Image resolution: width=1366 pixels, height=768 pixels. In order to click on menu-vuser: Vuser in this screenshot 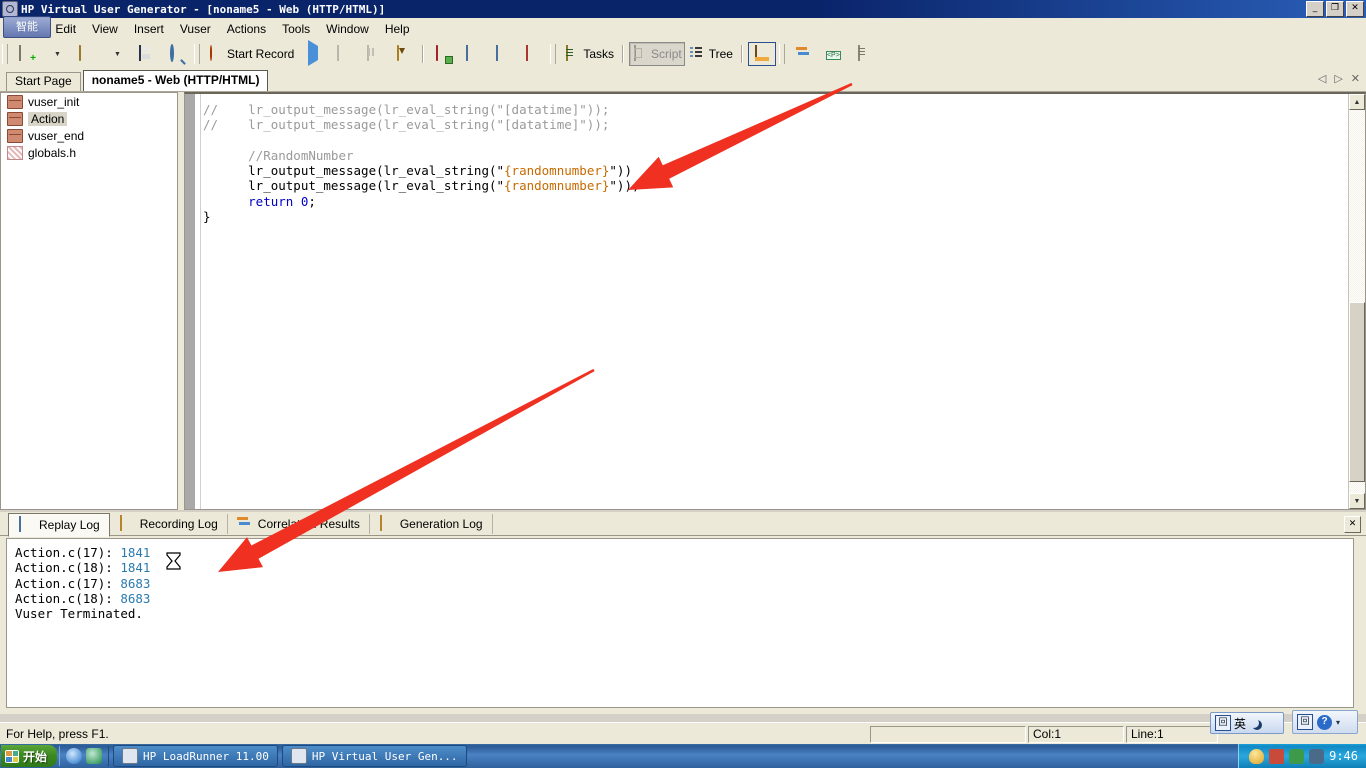, I will do `click(195, 29)`.